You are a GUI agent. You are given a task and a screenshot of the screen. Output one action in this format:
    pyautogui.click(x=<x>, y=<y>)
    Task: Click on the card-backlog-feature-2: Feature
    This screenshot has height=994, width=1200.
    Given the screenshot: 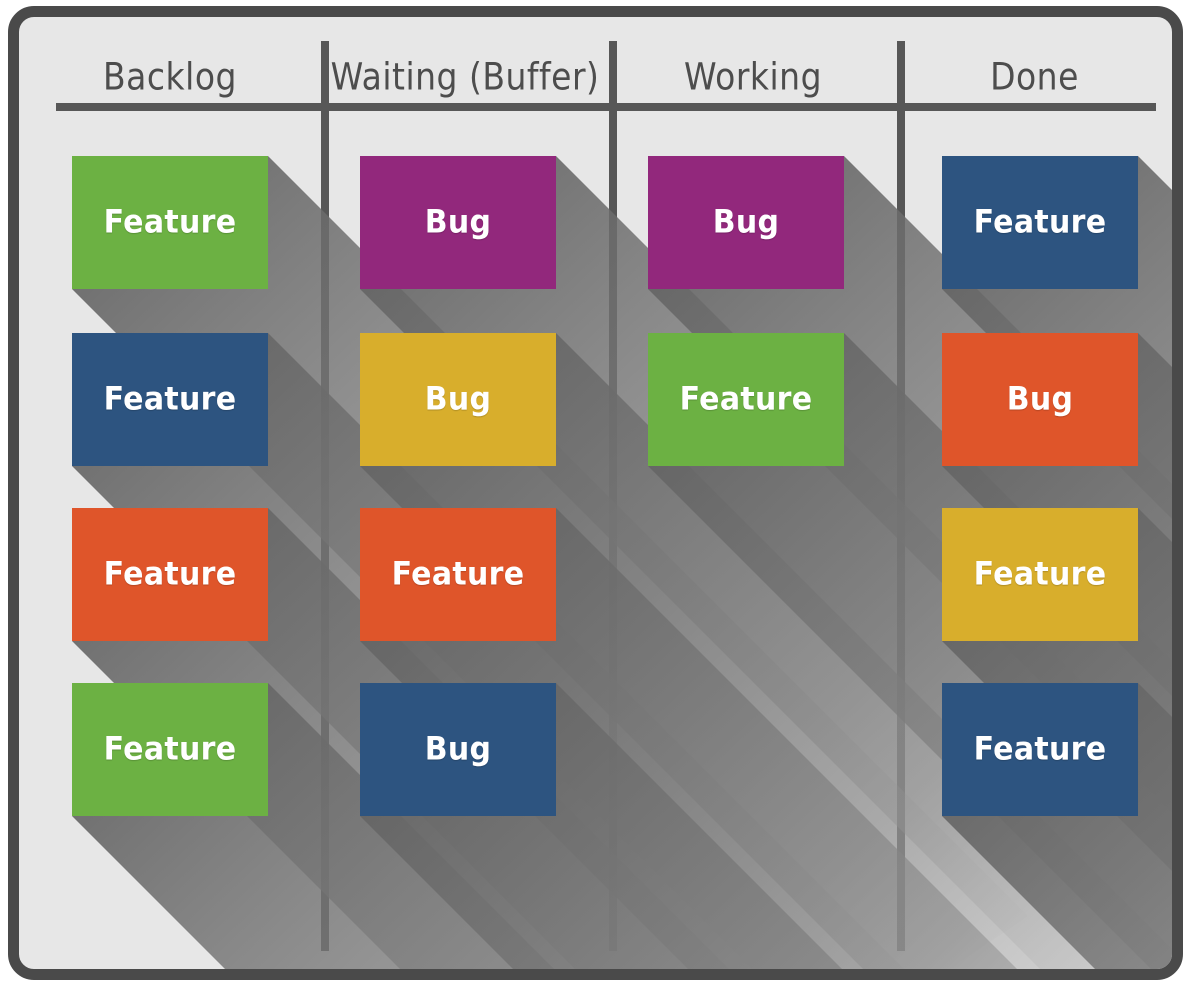 What is the action you would take?
    pyautogui.click(x=170, y=399)
    